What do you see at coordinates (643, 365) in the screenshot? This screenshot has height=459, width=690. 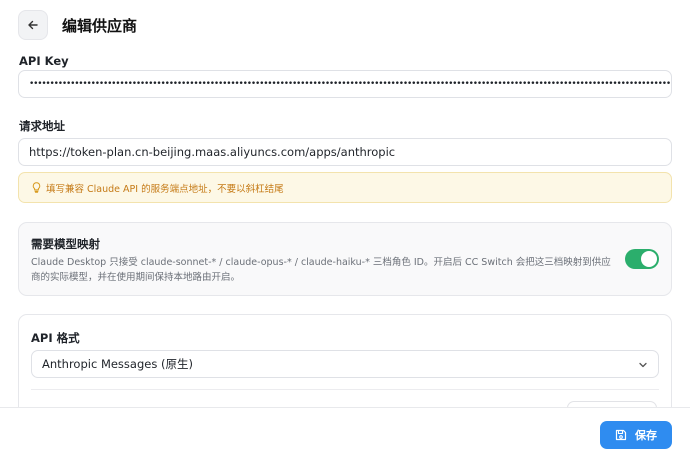 I see `chevron-down-icon` at bounding box center [643, 365].